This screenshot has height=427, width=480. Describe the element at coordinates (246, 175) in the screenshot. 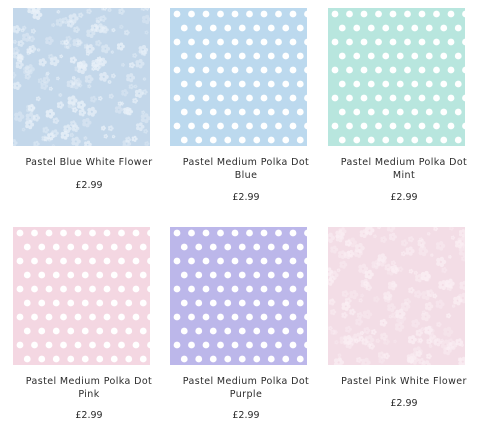

I see `product-name-line2: Blue` at that location.